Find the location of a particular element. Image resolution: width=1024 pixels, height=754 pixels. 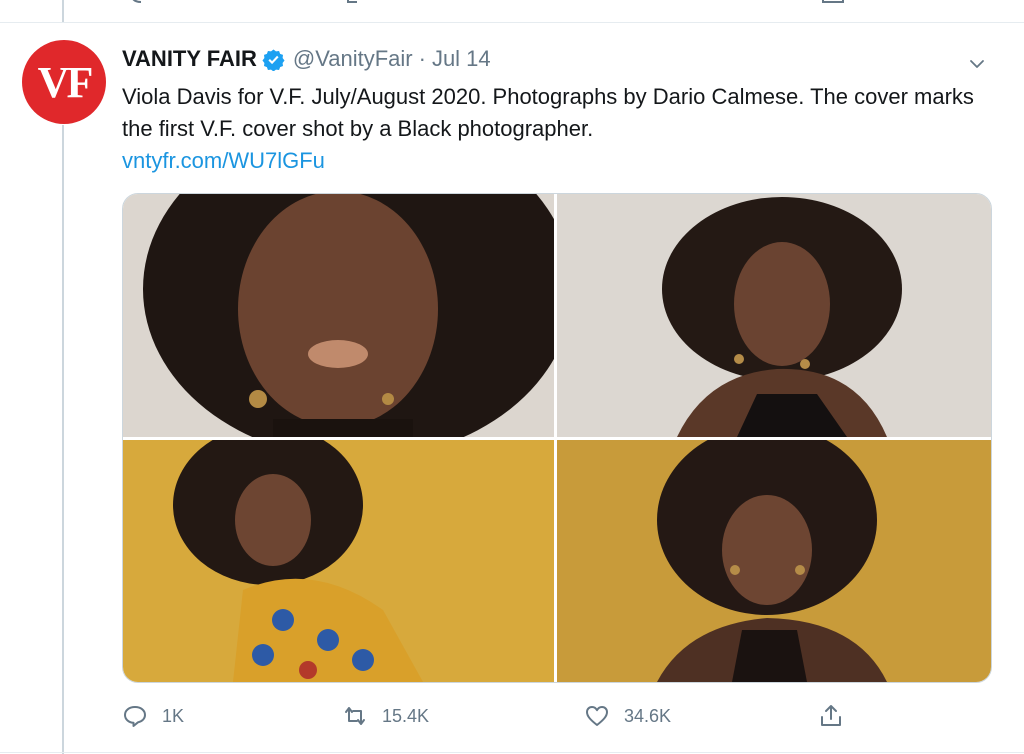

tweet-actions: 1K 15.4K 34.6K is located at coordinates (552, 716).